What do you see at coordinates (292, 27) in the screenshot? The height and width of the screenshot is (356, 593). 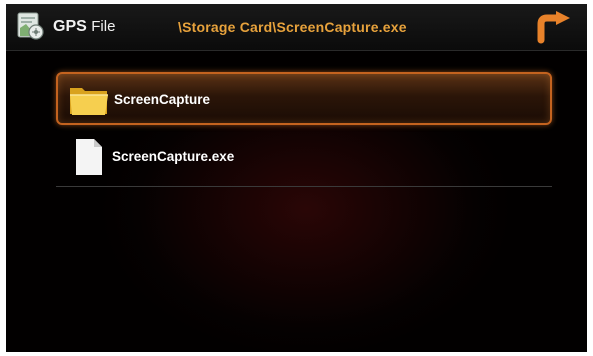 I see `current-path: \Storage Card\ScreenCapture.exe` at bounding box center [292, 27].